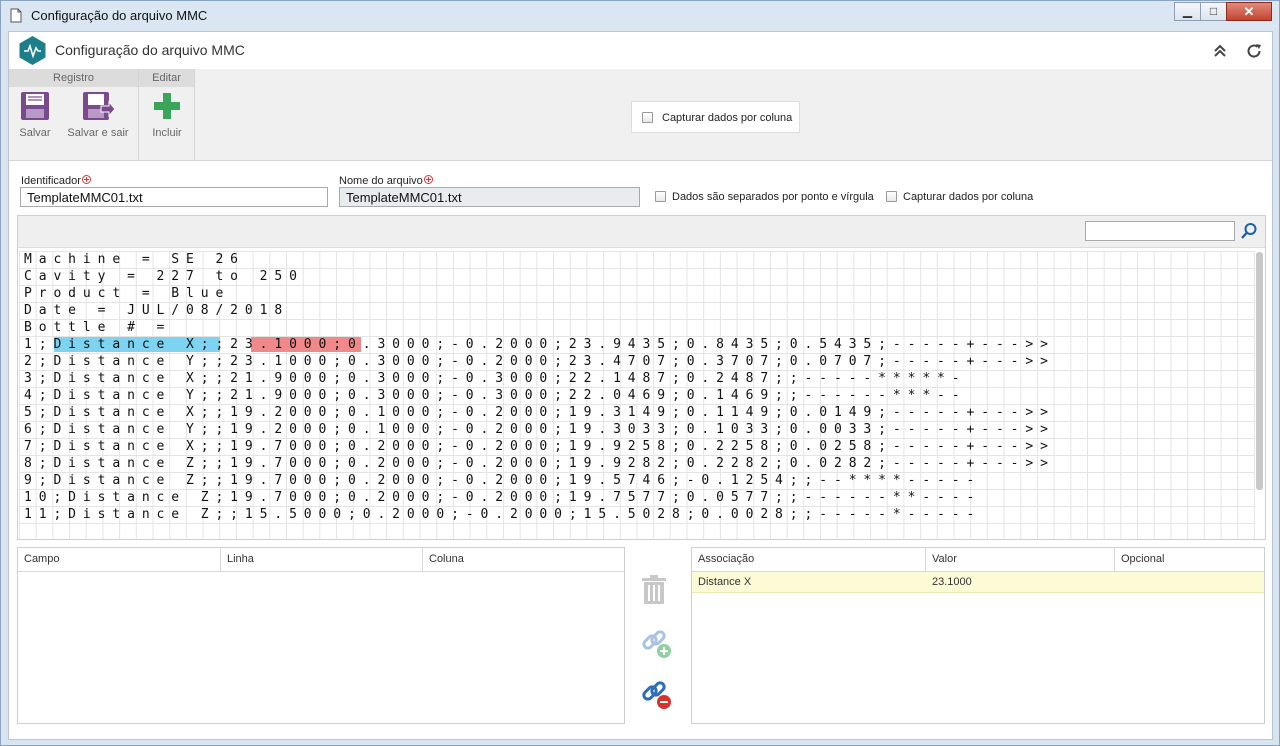 This screenshot has height=746, width=1280. What do you see at coordinates (174, 197) in the screenshot?
I see `identifier-field: TemplateMMC01.txt` at bounding box center [174, 197].